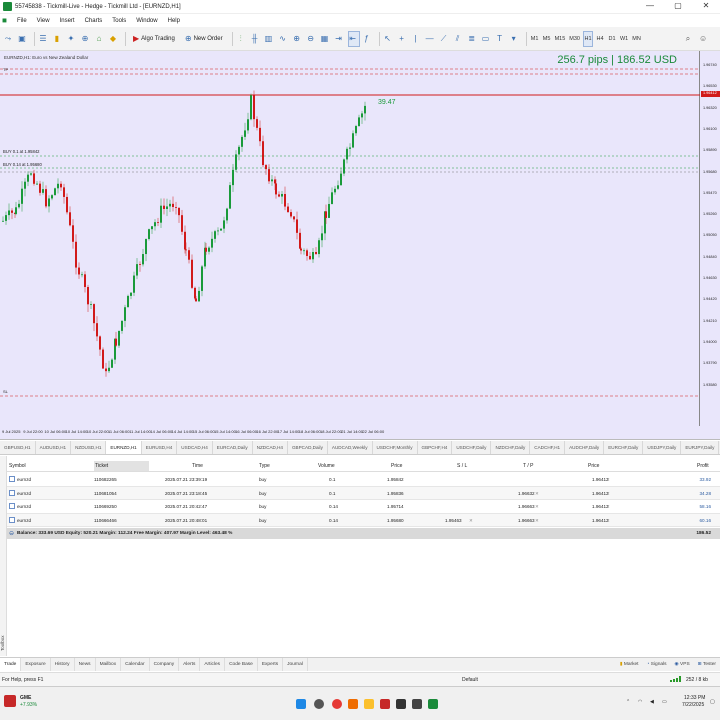 The height and width of the screenshot is (720, 720). I want to click on chart-shift-icon: ⇤, so click(353, 38).